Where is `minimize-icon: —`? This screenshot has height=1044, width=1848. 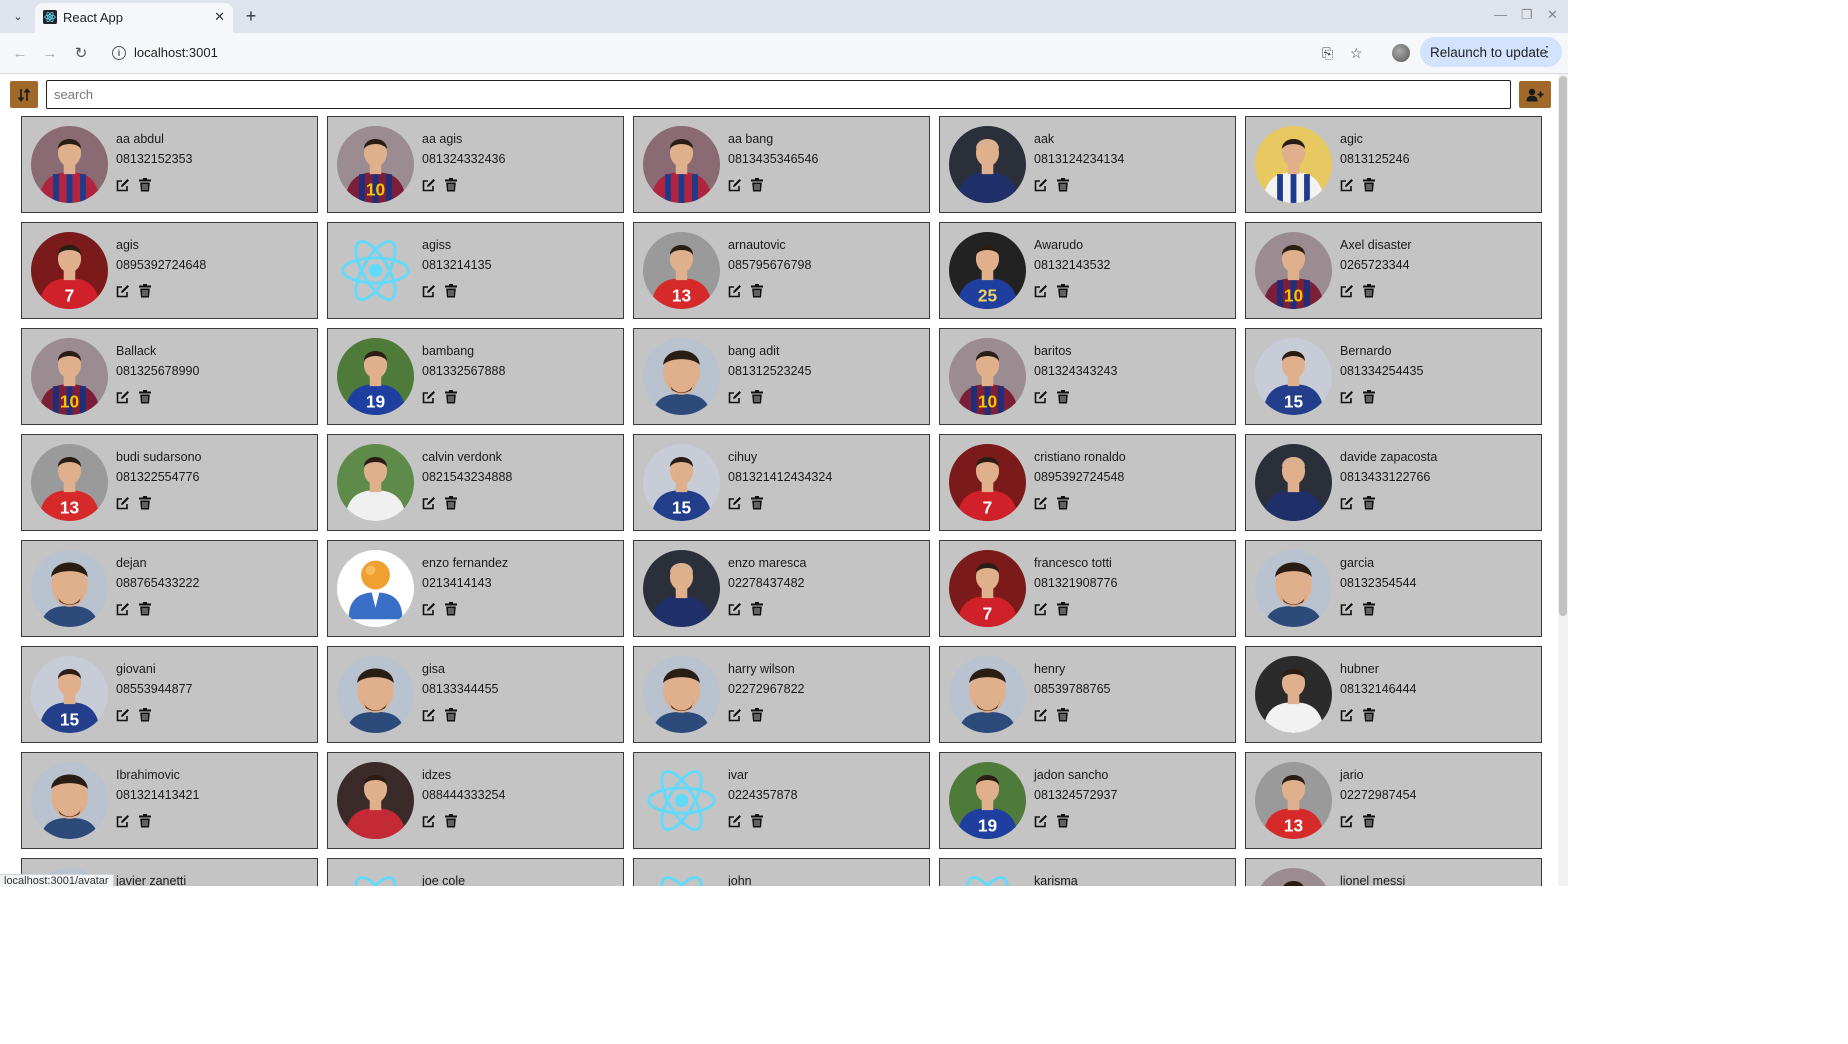
minimize-icon: — is located at coordinates (1500, 14).